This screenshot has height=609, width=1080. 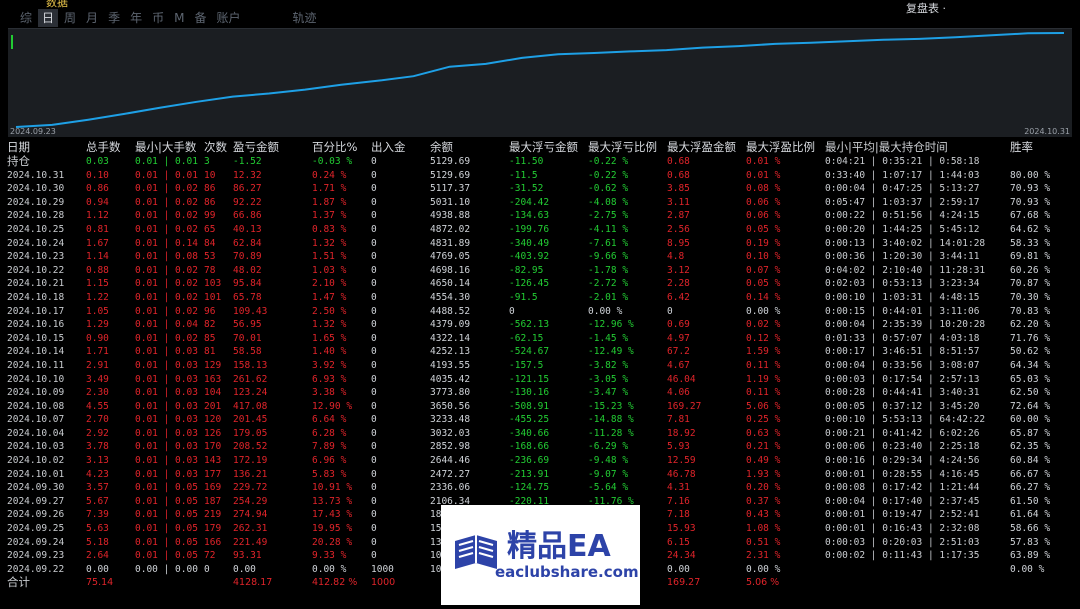 I want to click on tab-10: 轨迹, so click(x=305, y=18).